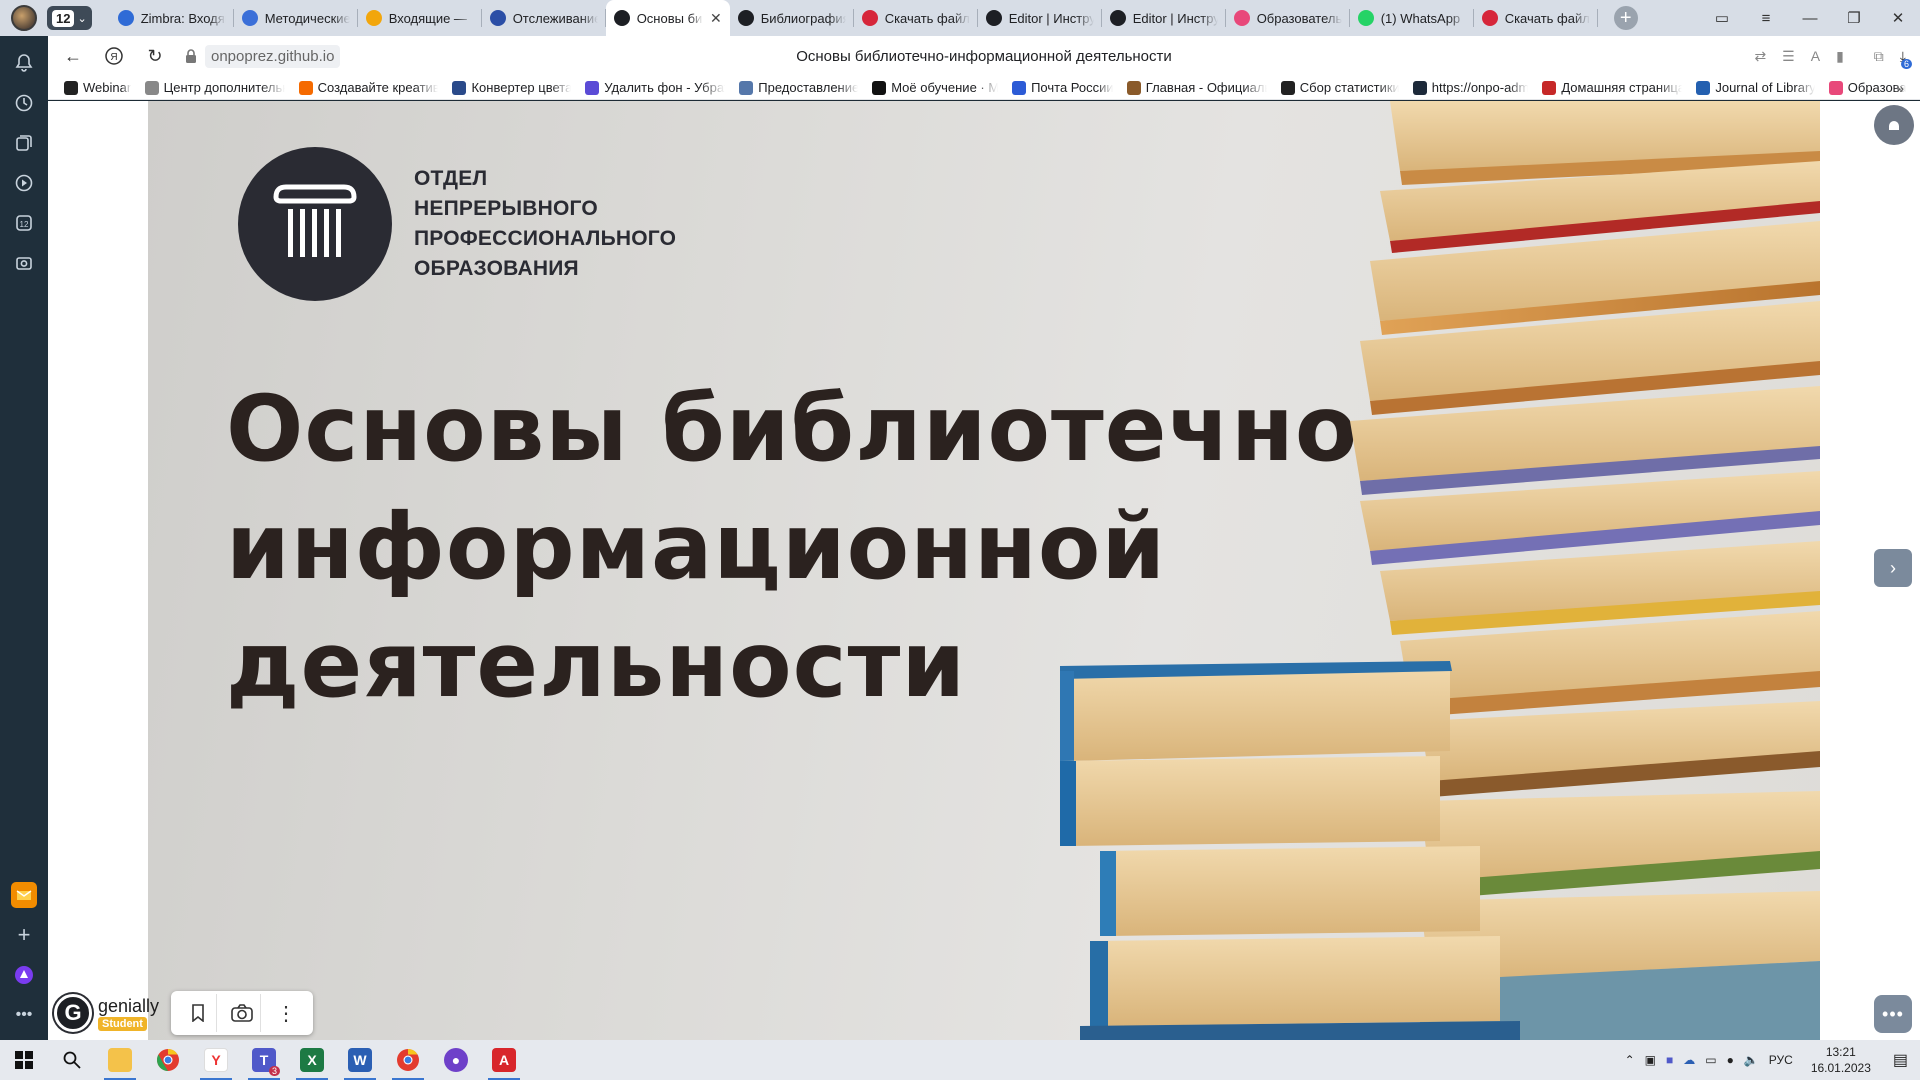 This screenshot has height=1080, width=1920. Describe the element at coordinates (24, 103) in the screenshot. I see `history-icon` at that location.